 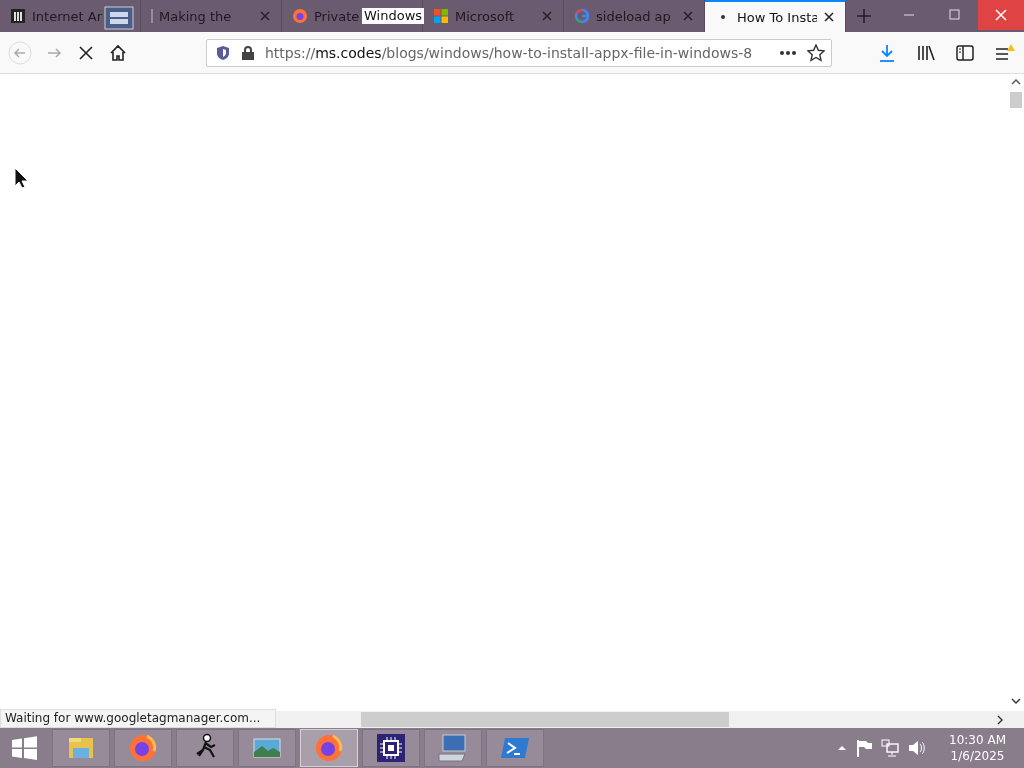 What do you see at coordinates (248, 52) in the screenshot?
I see `lock-icon` at bounding box center [248, 52].